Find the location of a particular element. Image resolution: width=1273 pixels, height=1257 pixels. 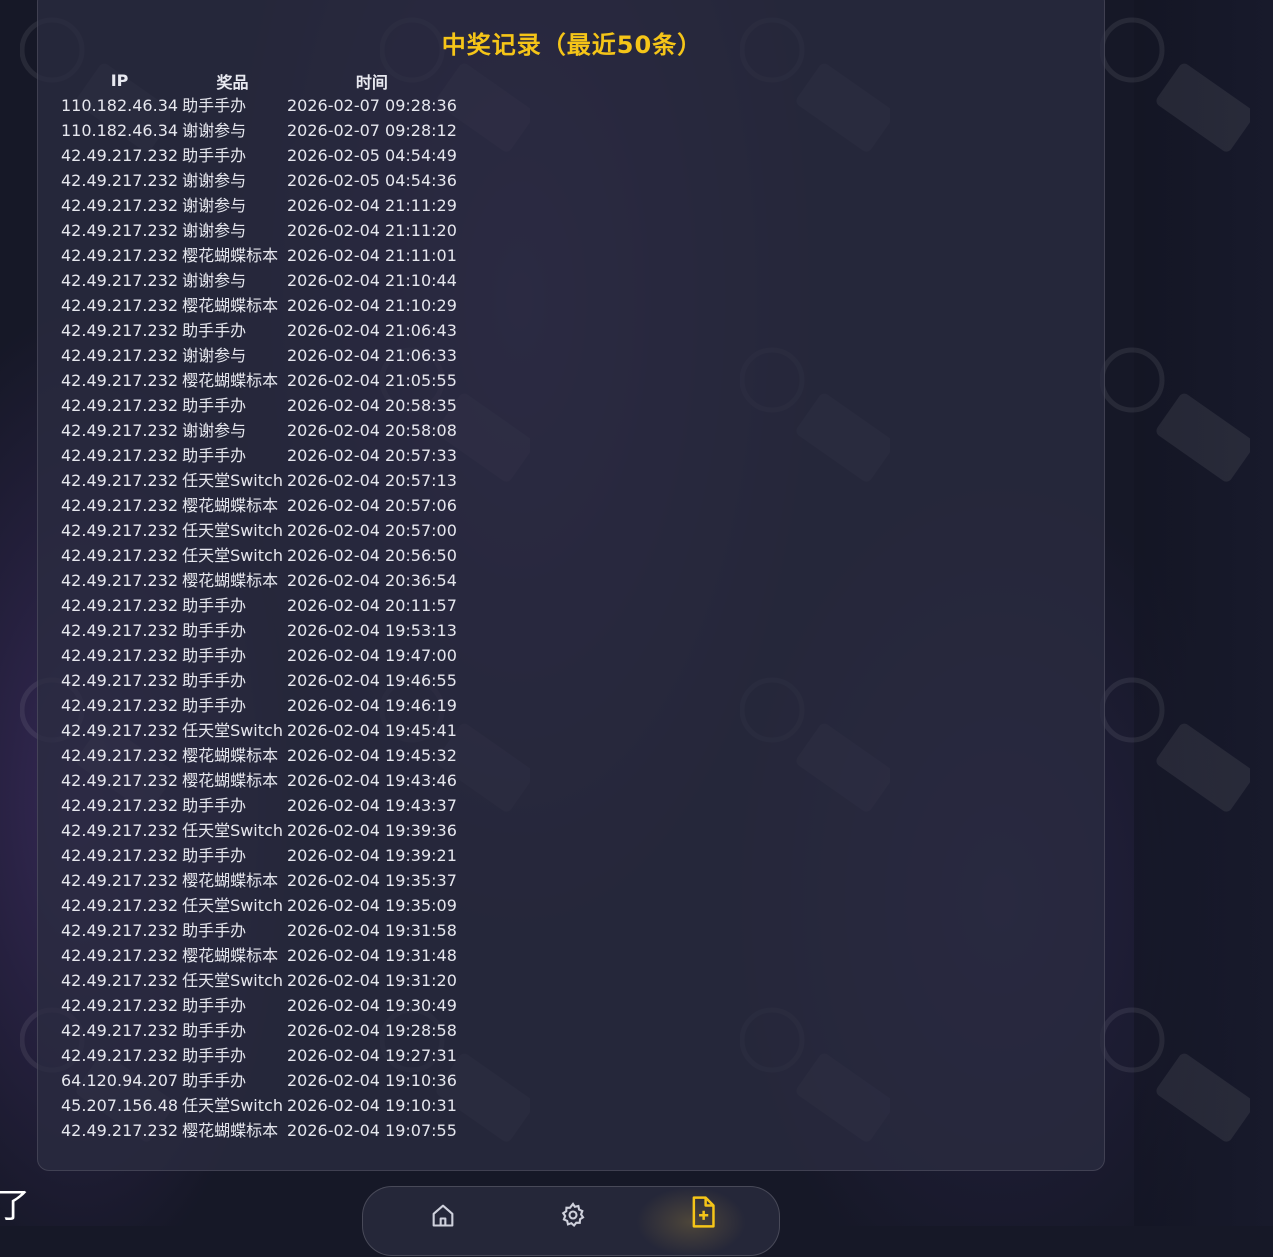

table-row: 42.49.217.232 谢谢参与 2026-02-04 21:11:29 is located at coordinates (259, 205).